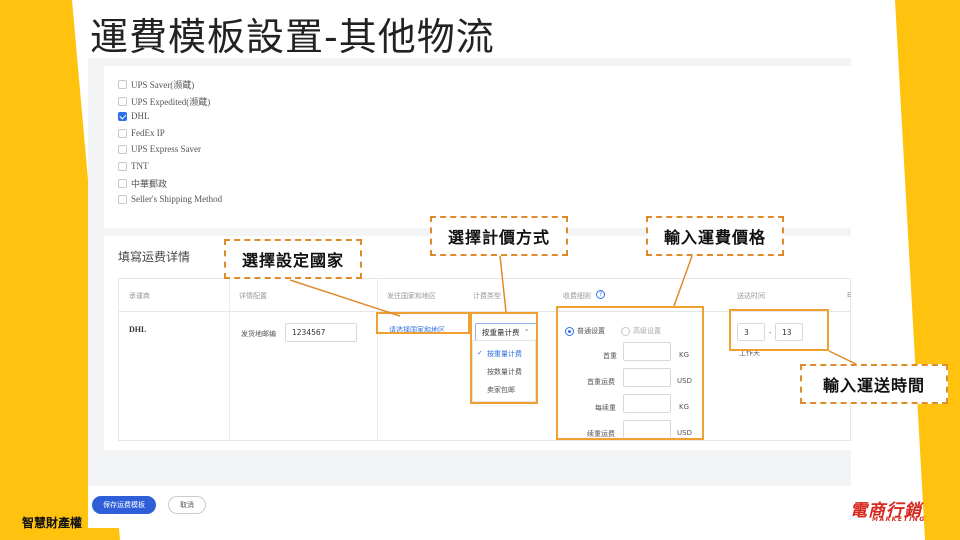 This screenshot has width=960, height=540. What do you see at coordinates (292, 37) in the screenshot?
I see `slide-title: 運費模板設置-其他物流` at bounding box center [292, 37].